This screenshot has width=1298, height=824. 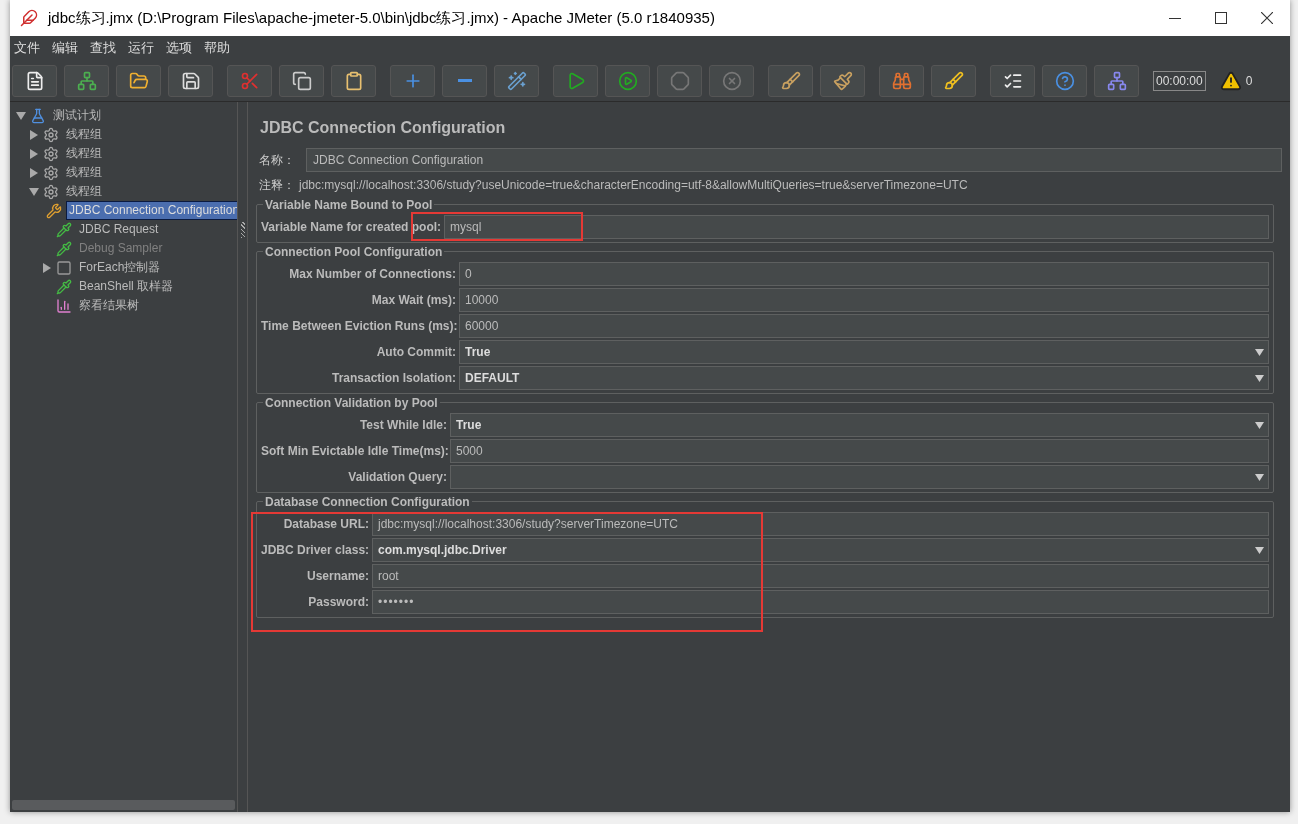 I want to click on menu-item: 文件, so click(x=27, y=48).